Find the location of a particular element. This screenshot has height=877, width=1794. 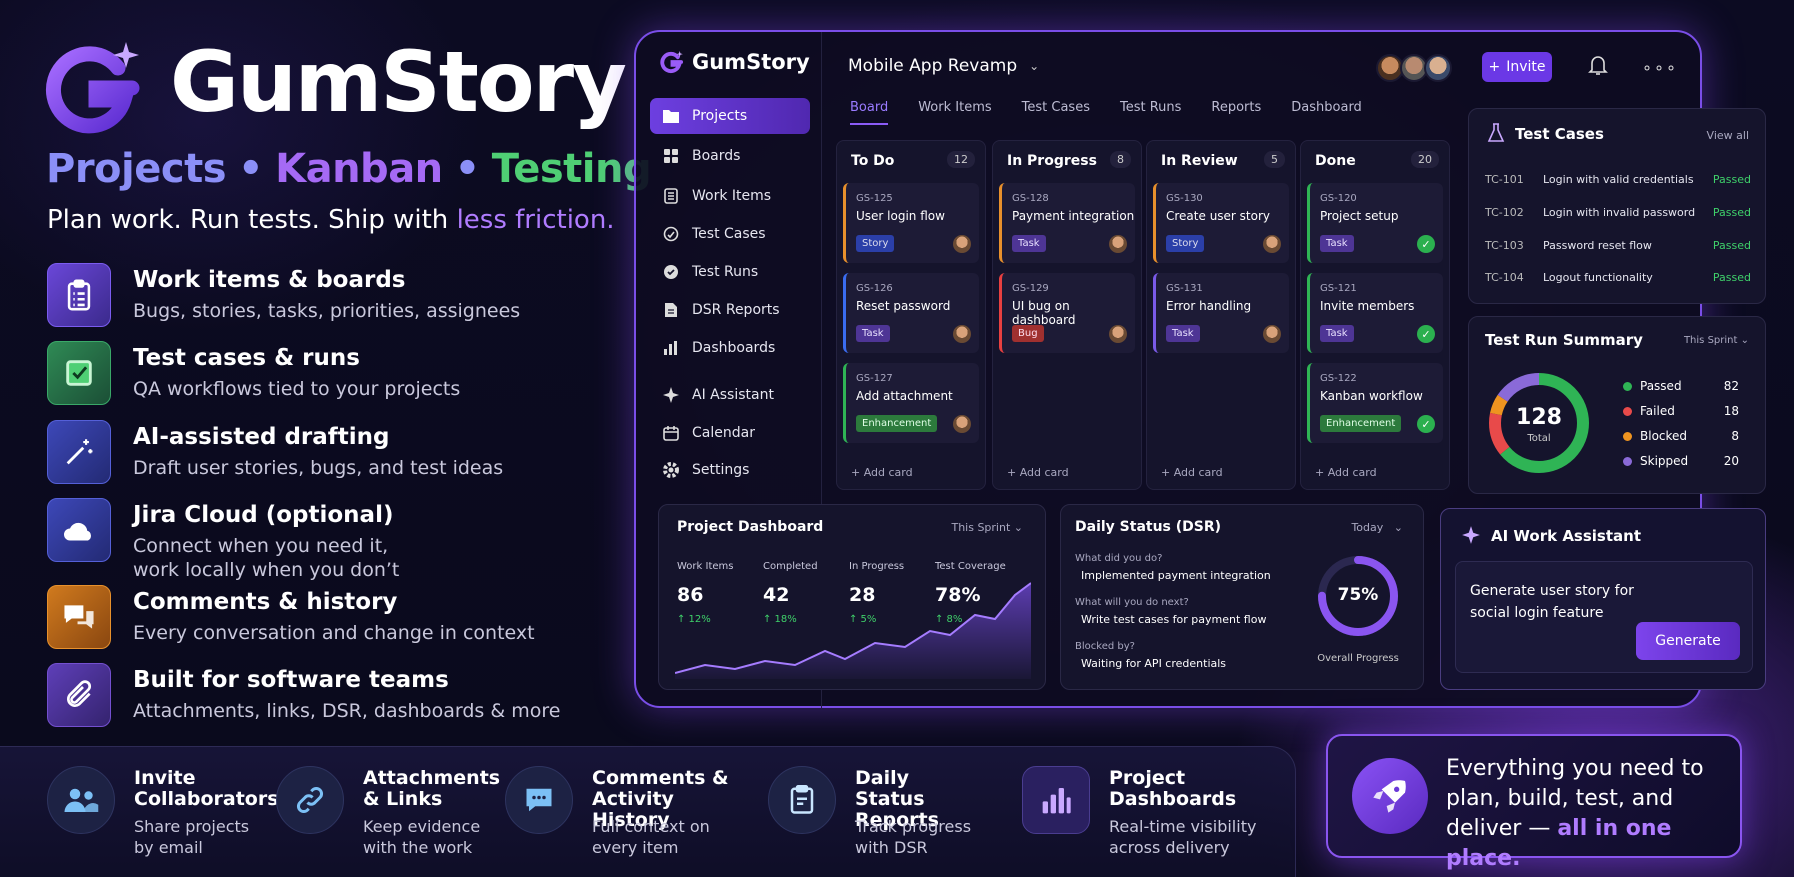

tagline-testing: Testing is located at coordinates (571, 169).